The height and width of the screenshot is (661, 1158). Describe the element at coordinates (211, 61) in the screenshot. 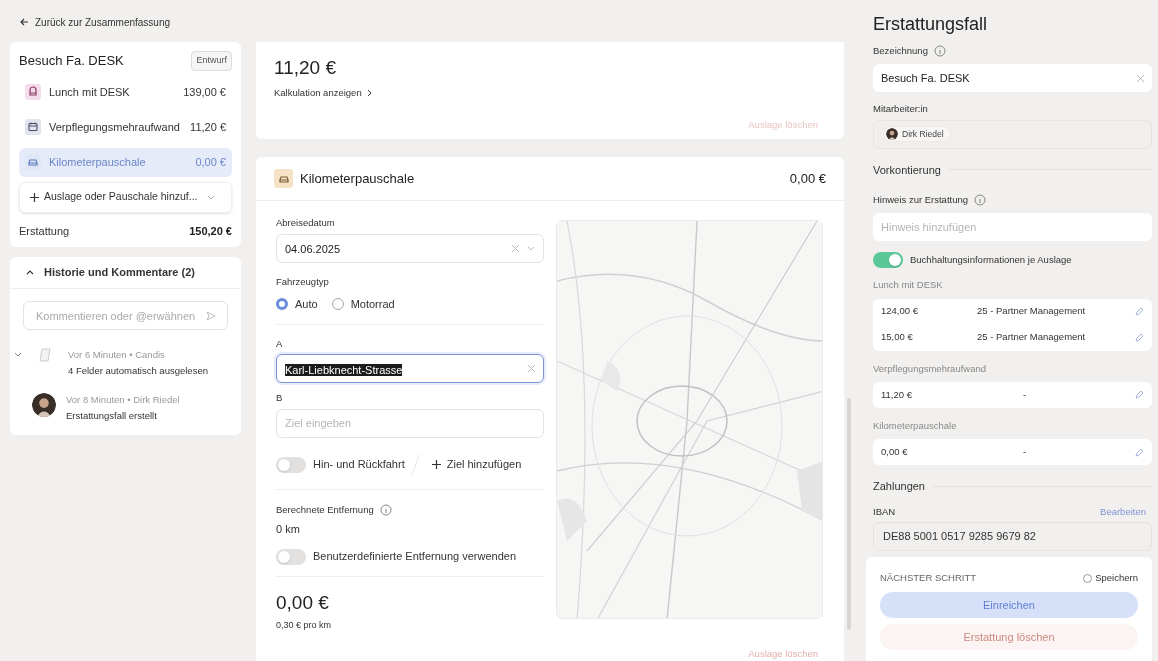

I see `status-badge: Entwurf` at that location.